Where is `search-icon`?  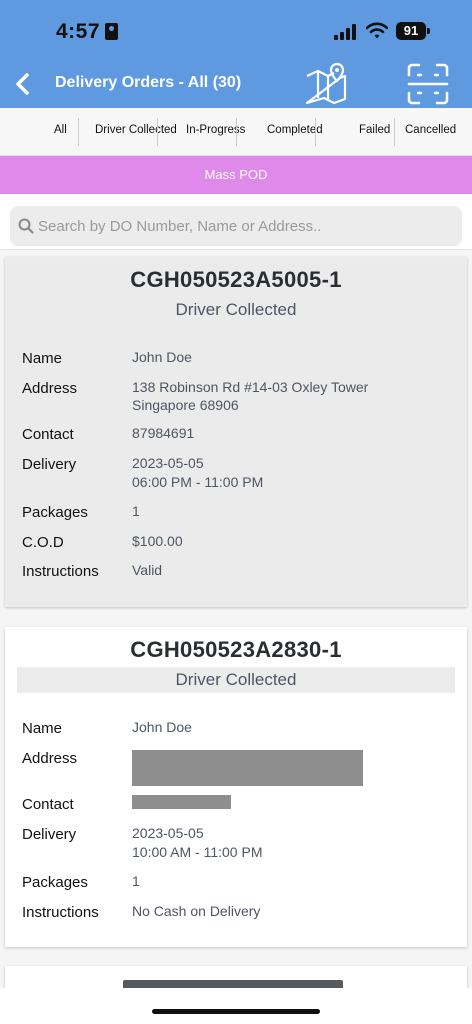 search-icon is located at coordinates (26, 226).